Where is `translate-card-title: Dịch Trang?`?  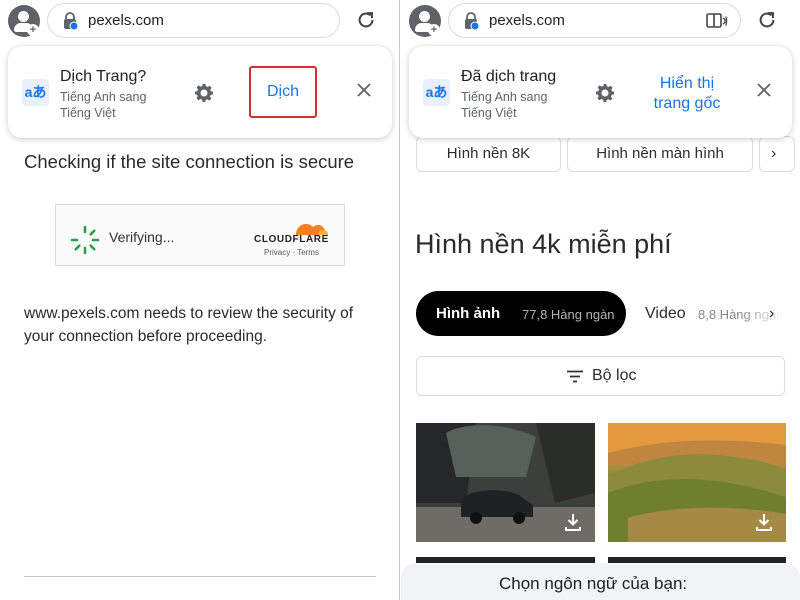
translate-card-title: Dịch Trang? is located at coordinates (103, 76).